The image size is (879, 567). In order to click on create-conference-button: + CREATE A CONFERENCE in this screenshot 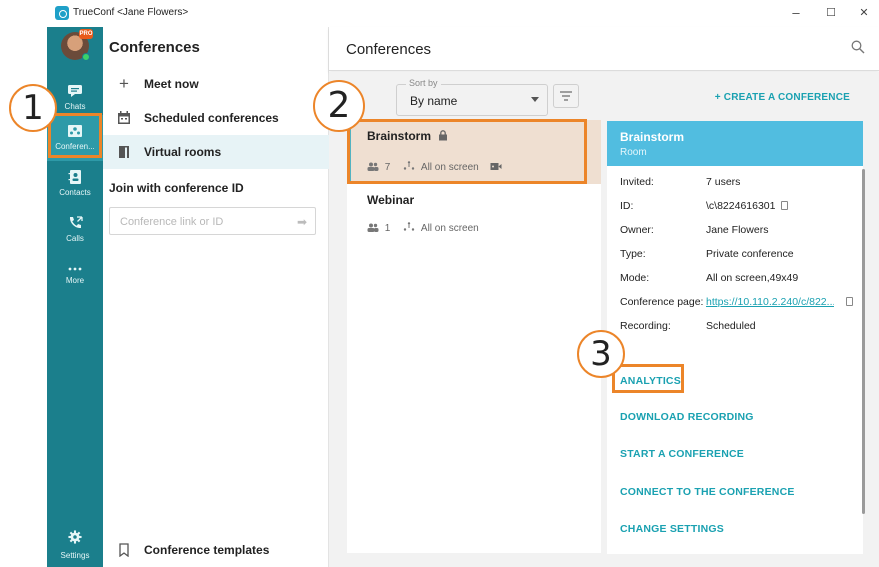, I will do `click(782, 97)`.